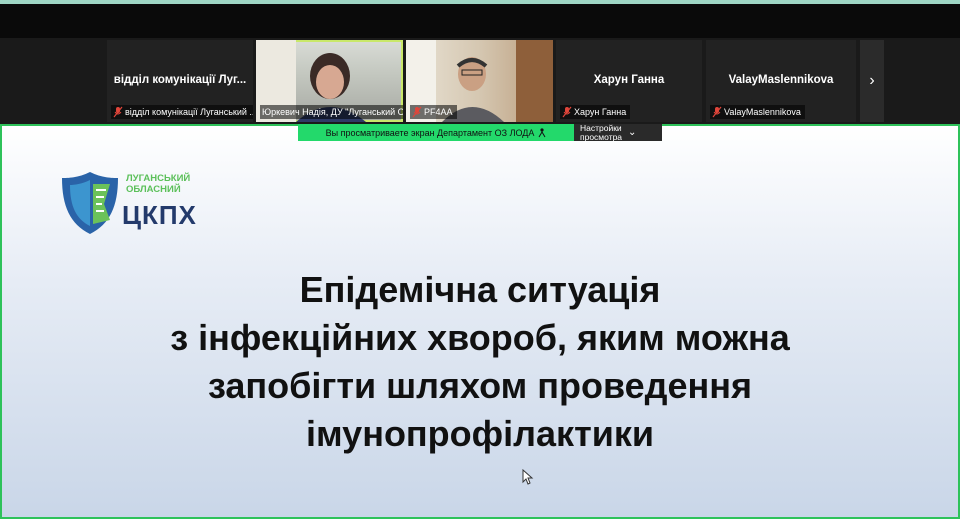 This screenshot has height=519, width=960. What do you see at coordinates (158, 184) in the screenshot?
I see `logo-subtitle: ЛУГАНСЬКИЙ ОБЛАСНИЙ` at bounding box center [158, 184].